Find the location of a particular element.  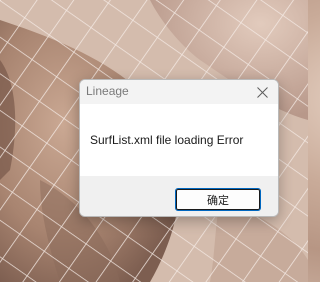

dialog-title-bar: Lineage is located at coordinates (179, 92).